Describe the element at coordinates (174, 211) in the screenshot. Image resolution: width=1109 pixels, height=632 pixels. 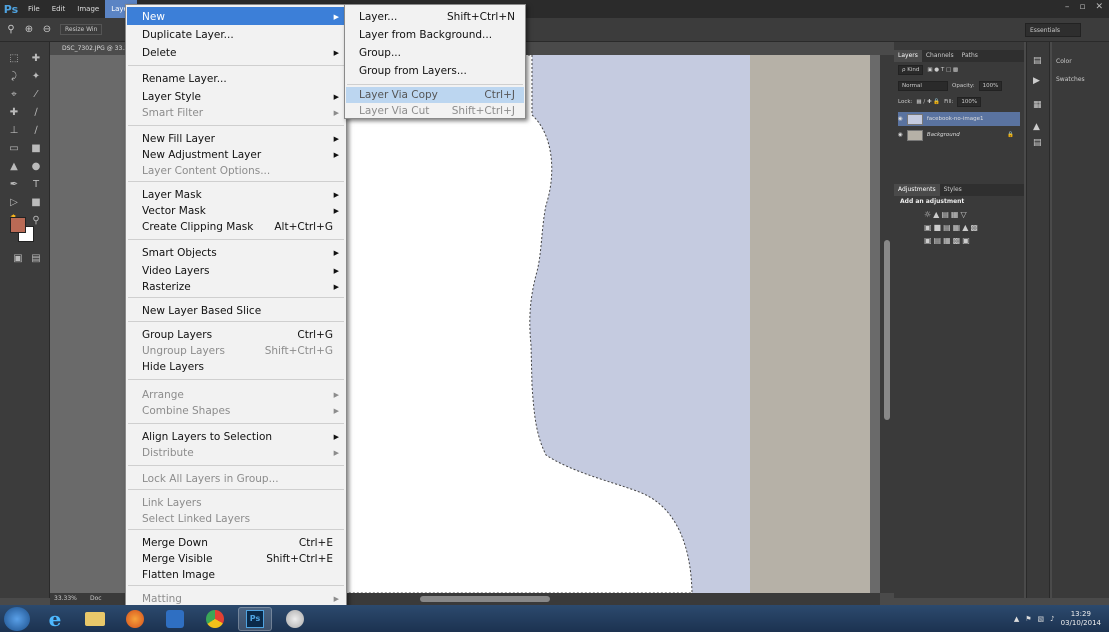
I see `layer-menu-item-vector-mask: Vector Mask` at that location.